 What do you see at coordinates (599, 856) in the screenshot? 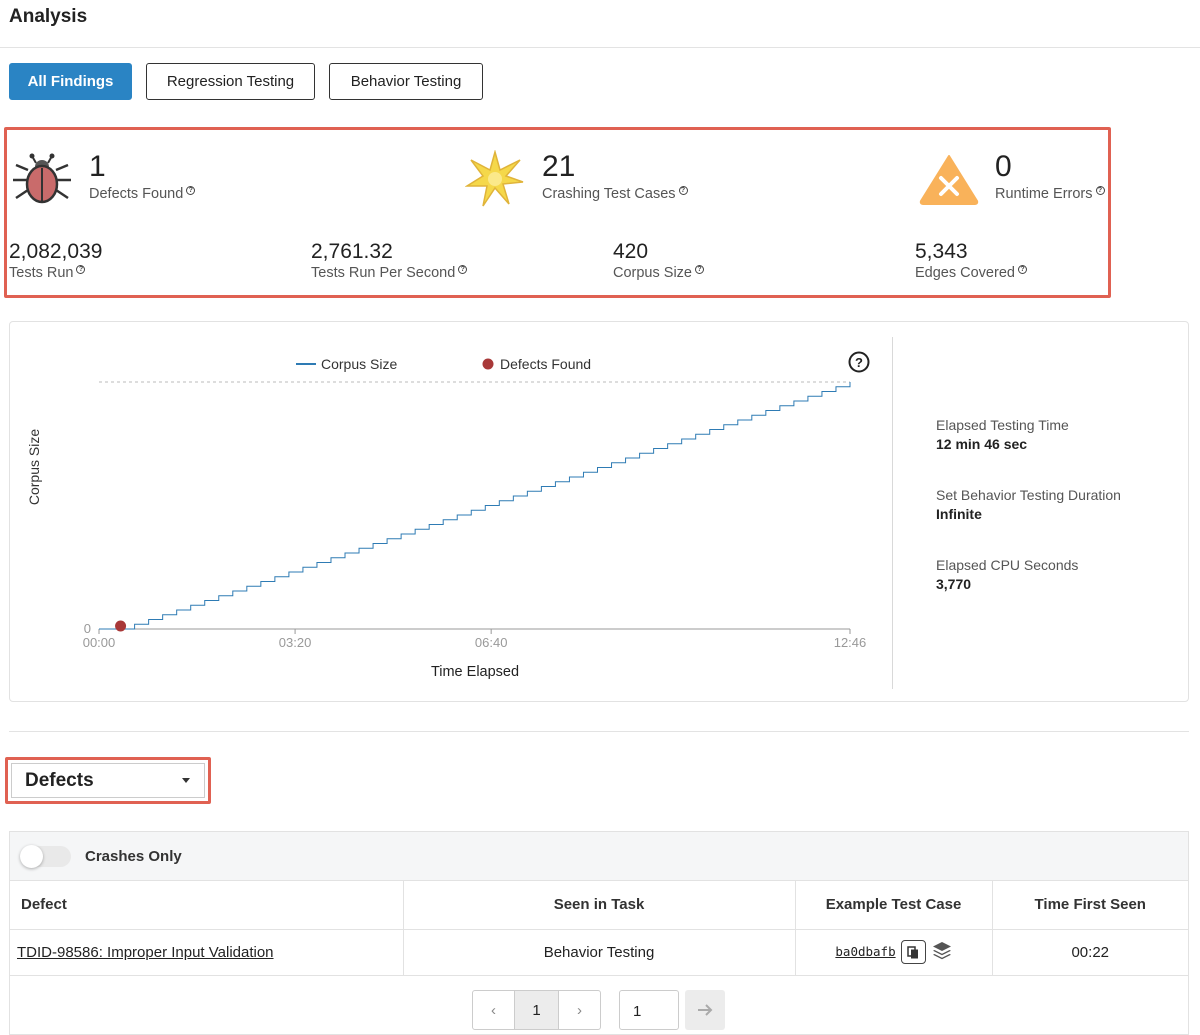
I see `filter-bar: Crashes Only` at bounding box center [599, 856].